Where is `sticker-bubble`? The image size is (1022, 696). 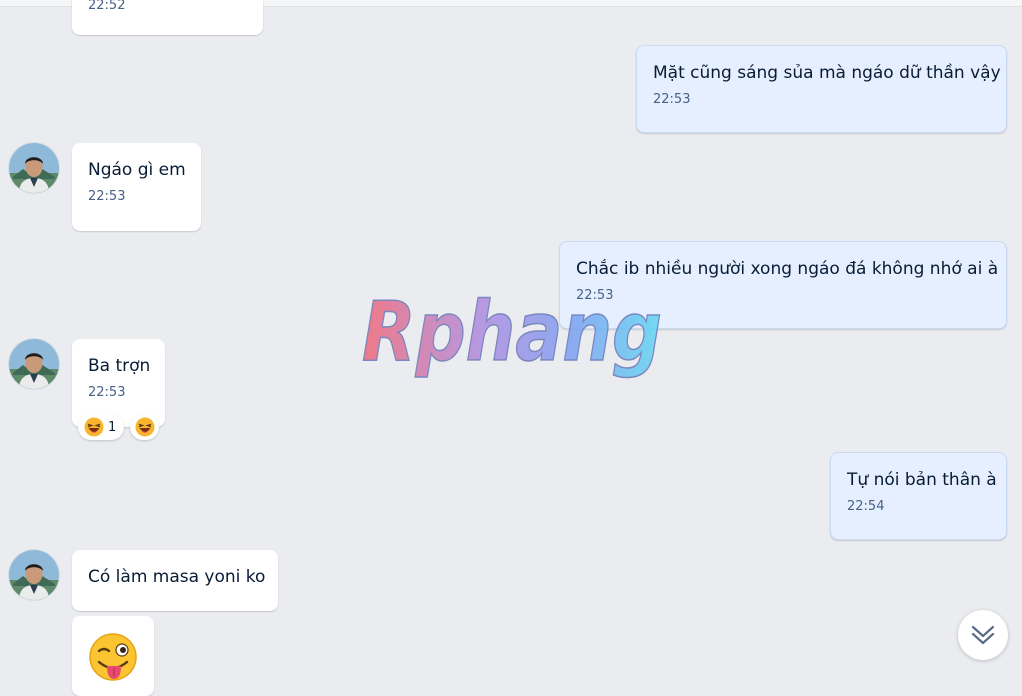 sticker-bubble is located at coordinates (113, 656).